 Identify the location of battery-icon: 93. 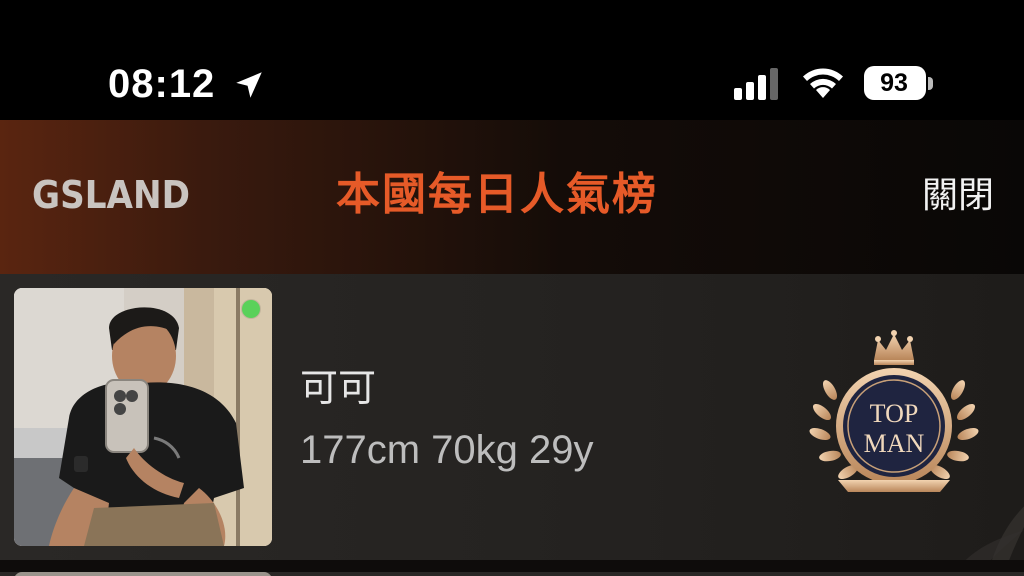
(895, 83).